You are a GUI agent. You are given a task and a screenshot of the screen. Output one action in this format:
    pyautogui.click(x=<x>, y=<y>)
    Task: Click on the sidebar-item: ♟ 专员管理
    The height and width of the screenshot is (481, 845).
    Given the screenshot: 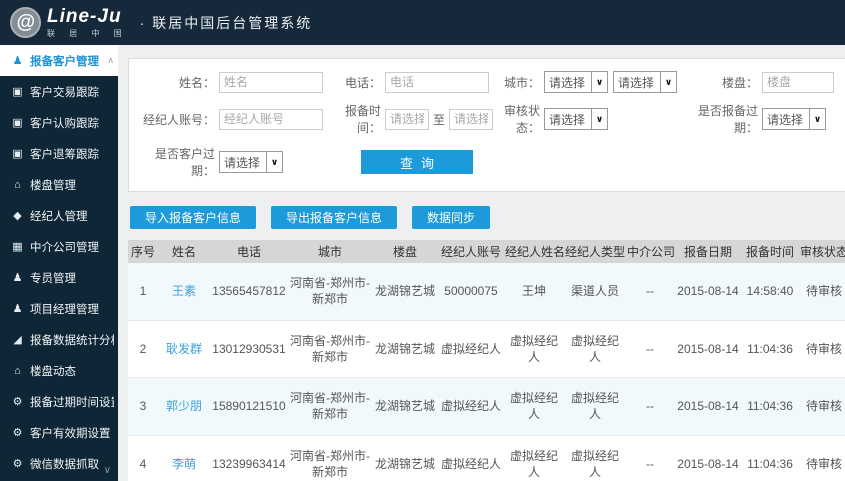 What is the action you would take?
    pyautogui.click(x=59, y=277)
    